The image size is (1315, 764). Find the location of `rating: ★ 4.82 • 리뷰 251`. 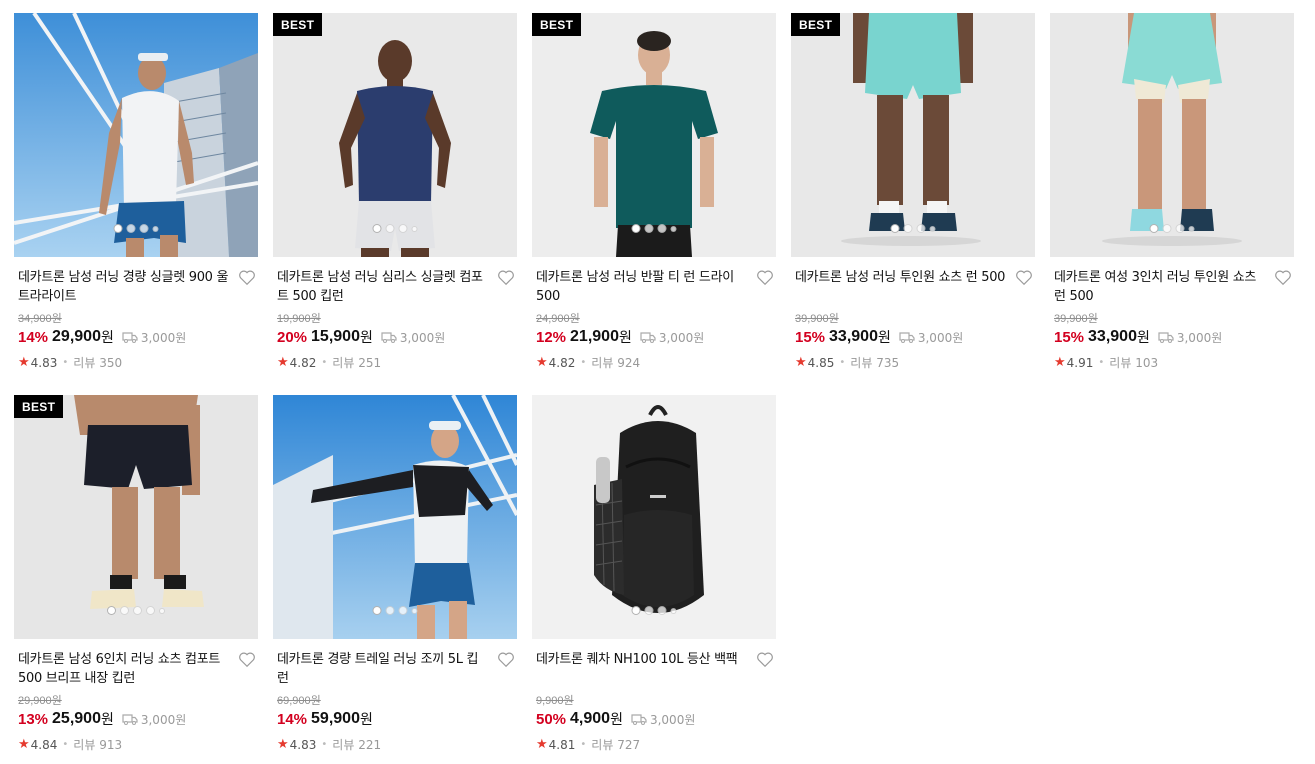

rating: ★ 4.82 • 리뷰 251 is located at coordinates (329, 362).